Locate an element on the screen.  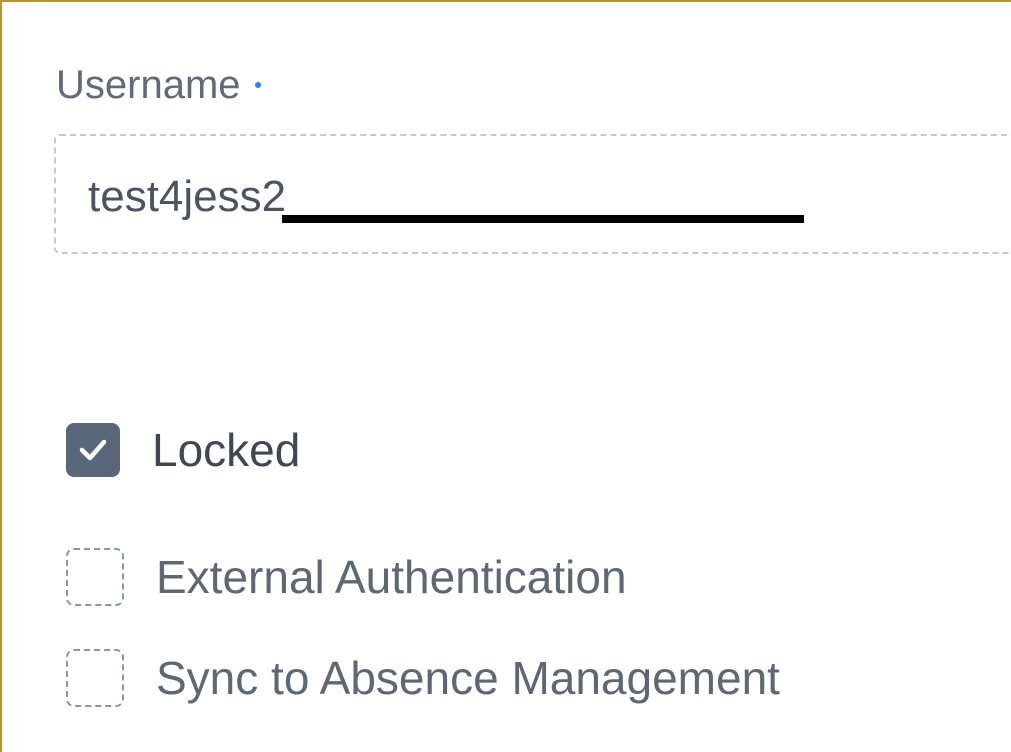
sync-absence-management-checkbox-row: Sync to Absence Management is located at coordinates (423, 678).